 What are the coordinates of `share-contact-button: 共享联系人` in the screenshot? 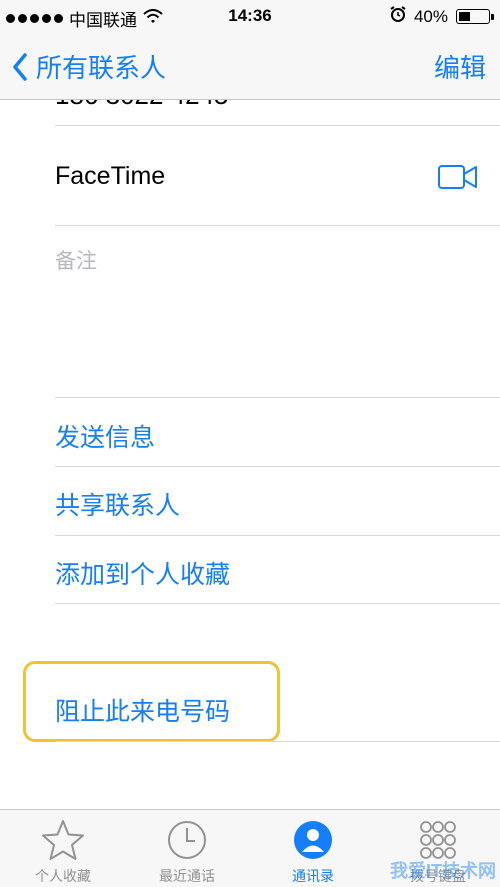 It's located at (117, 504).